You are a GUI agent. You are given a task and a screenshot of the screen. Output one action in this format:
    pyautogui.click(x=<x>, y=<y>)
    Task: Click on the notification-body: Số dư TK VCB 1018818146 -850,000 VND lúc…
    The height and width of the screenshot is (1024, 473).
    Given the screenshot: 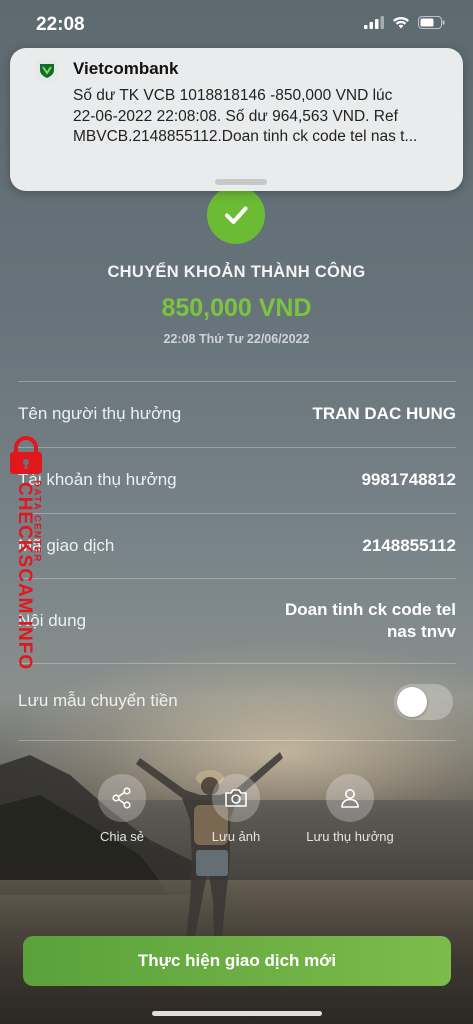 What is the action you would take?
    pyautogui.click(x=265, y=117)
    